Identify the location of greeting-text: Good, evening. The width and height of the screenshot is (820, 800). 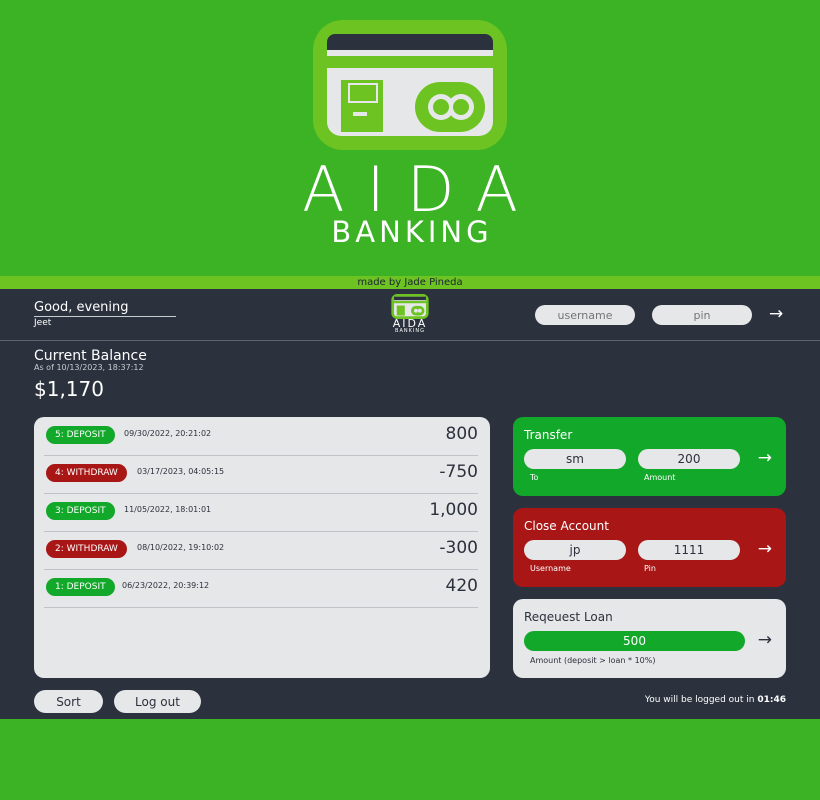
(81, 307).